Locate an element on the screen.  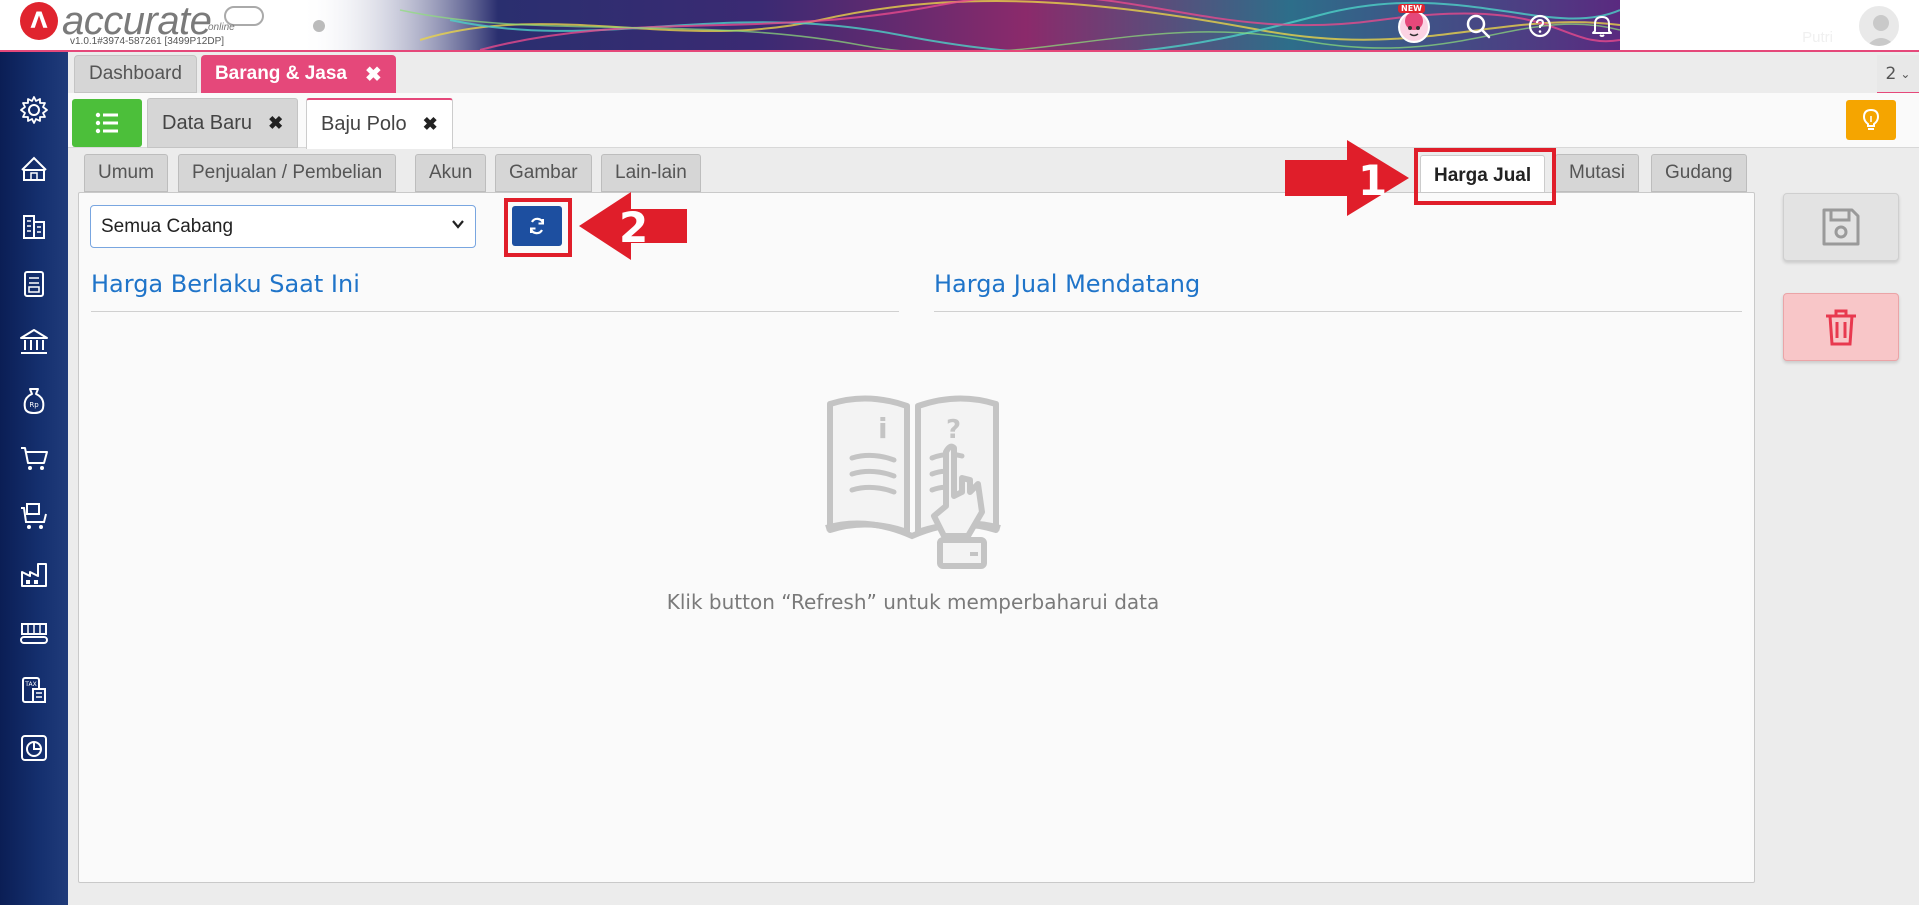
tab-mutasi: Mutasi is located at coordinates (1597, 173).